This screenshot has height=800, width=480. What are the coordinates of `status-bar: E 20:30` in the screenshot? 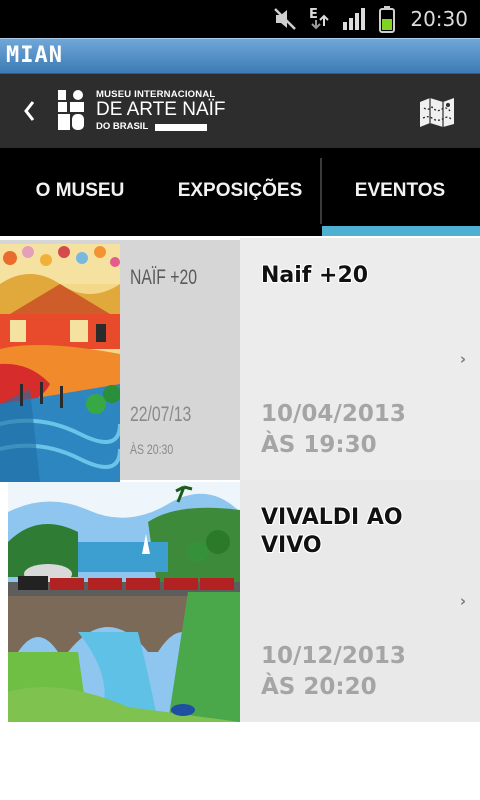 It's located at (240, 19).